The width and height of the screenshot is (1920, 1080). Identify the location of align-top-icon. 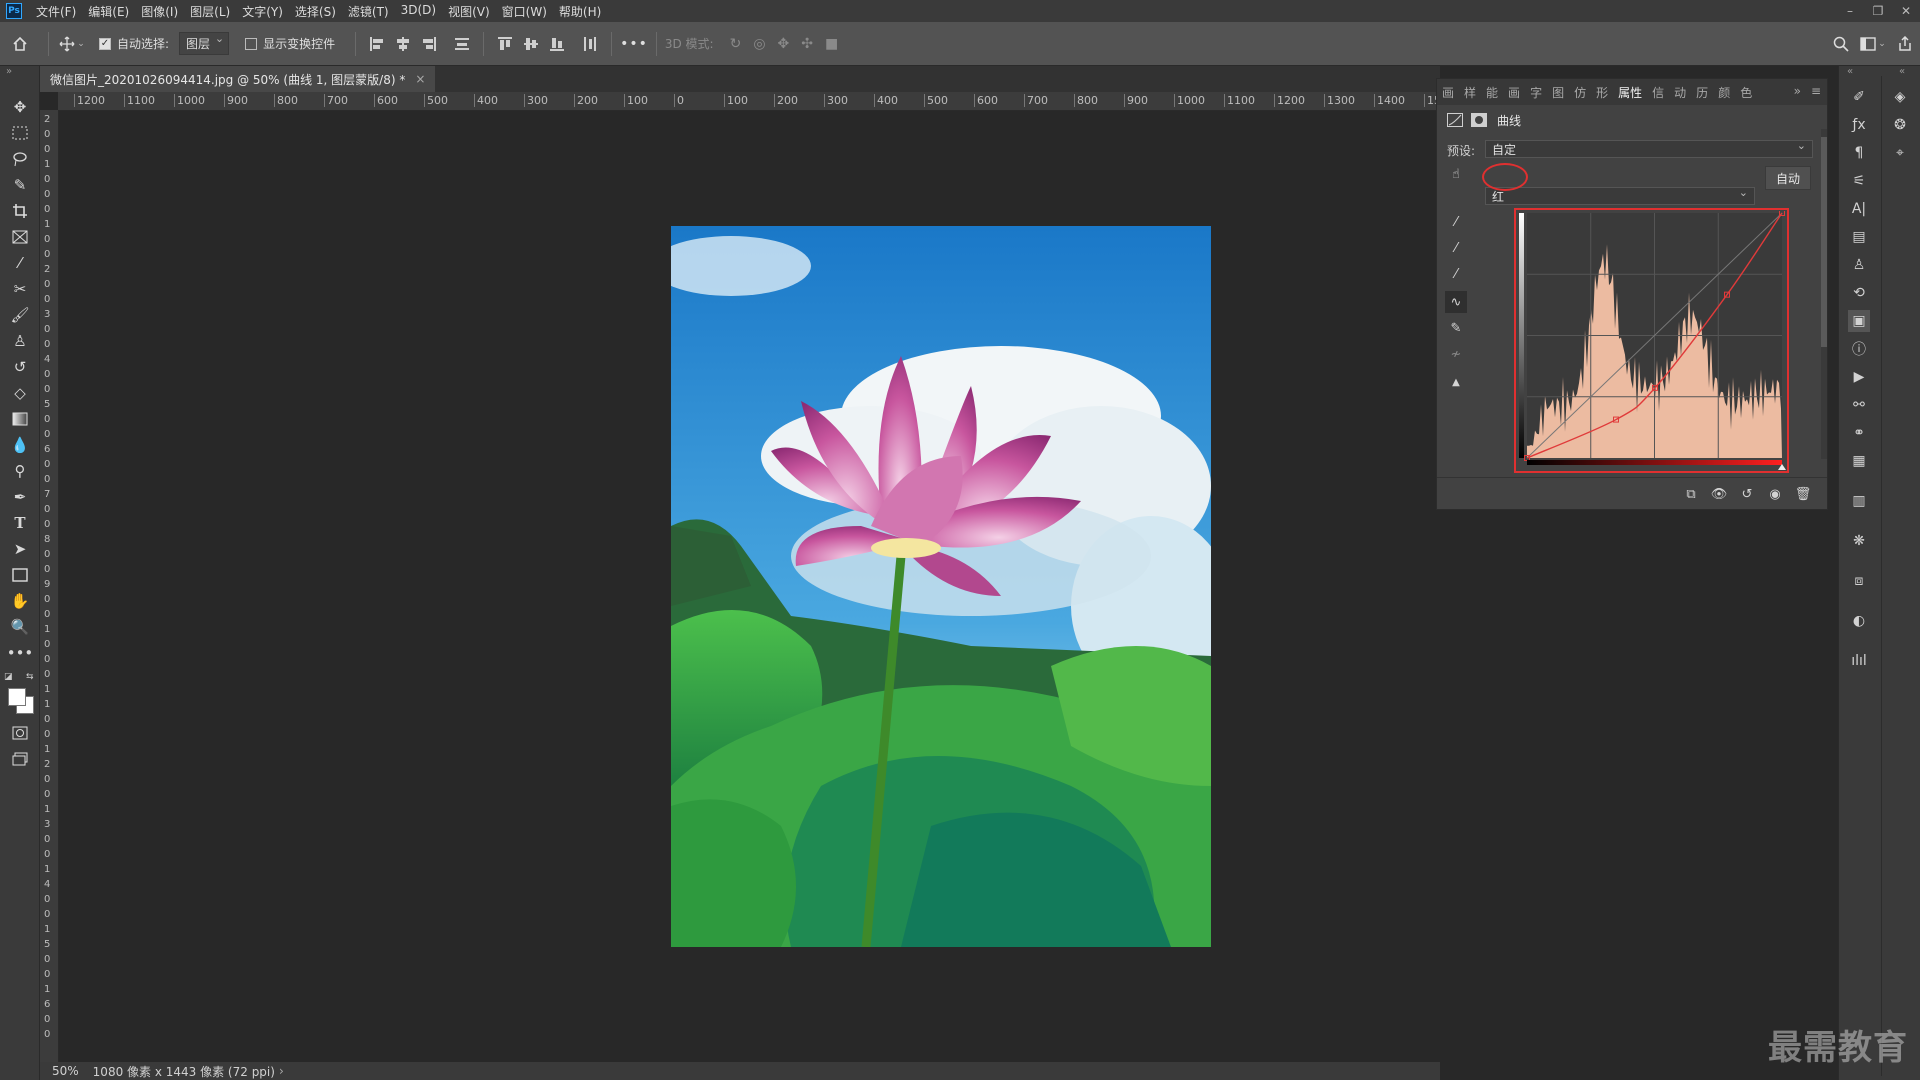
(505, 44).